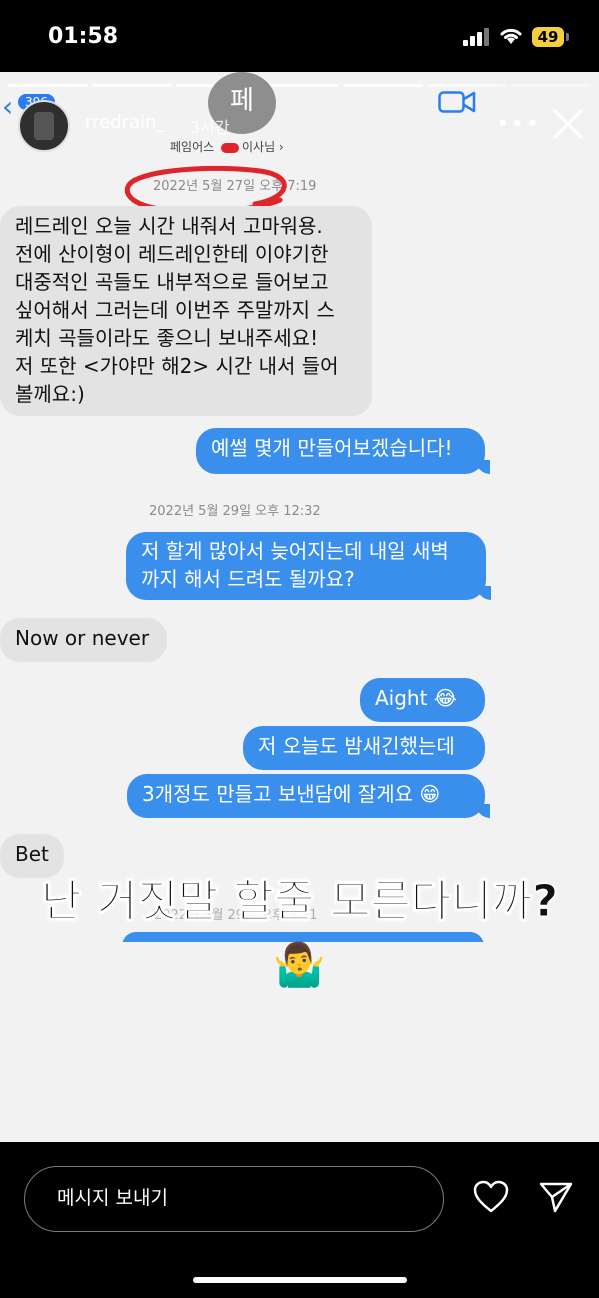  What do you see at coordinates (476, 37) in the screenshot?
I see `cellular-signal-icon` at bounding box center [476, 37].